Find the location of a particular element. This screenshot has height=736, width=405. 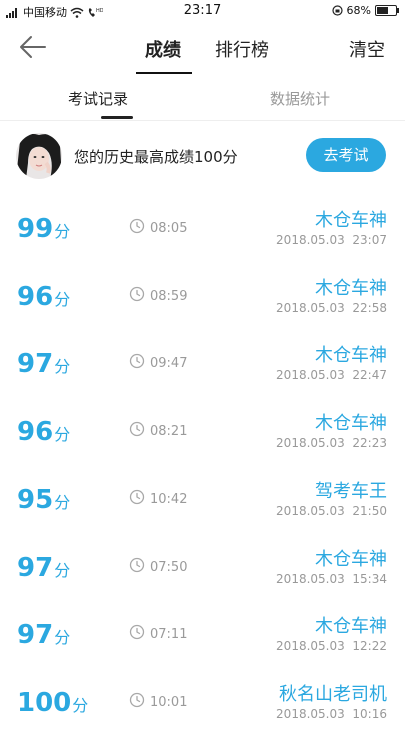

exam-duration: 08:21 is located at coordinates (169, 431).